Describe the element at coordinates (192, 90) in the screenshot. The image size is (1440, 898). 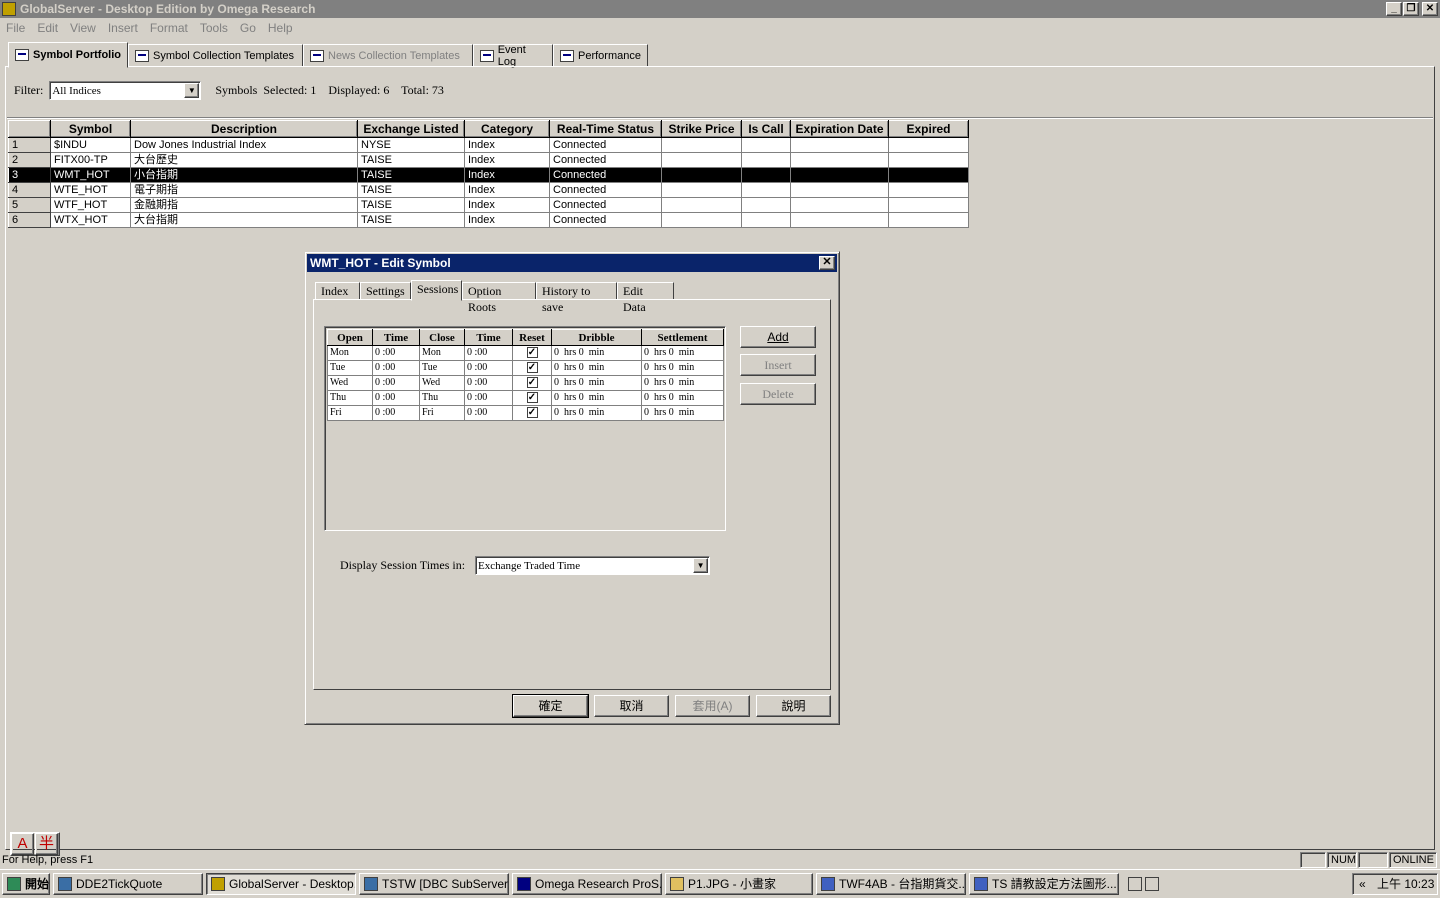
I see `chevron-down-icon: ▼` at that location.